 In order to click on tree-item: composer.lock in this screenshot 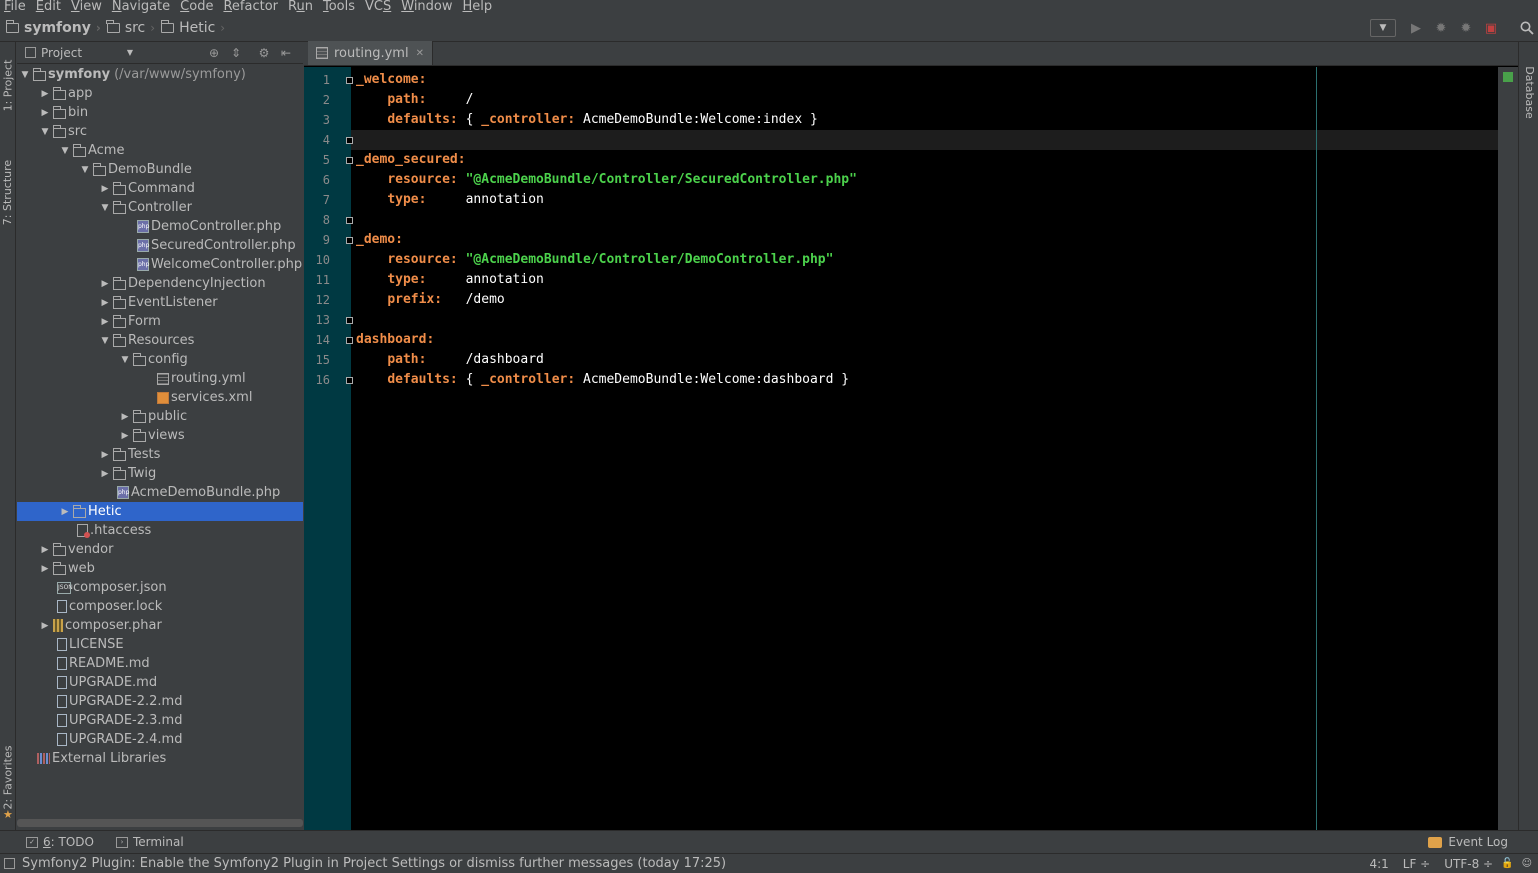, I will do `click(160, 606)`.